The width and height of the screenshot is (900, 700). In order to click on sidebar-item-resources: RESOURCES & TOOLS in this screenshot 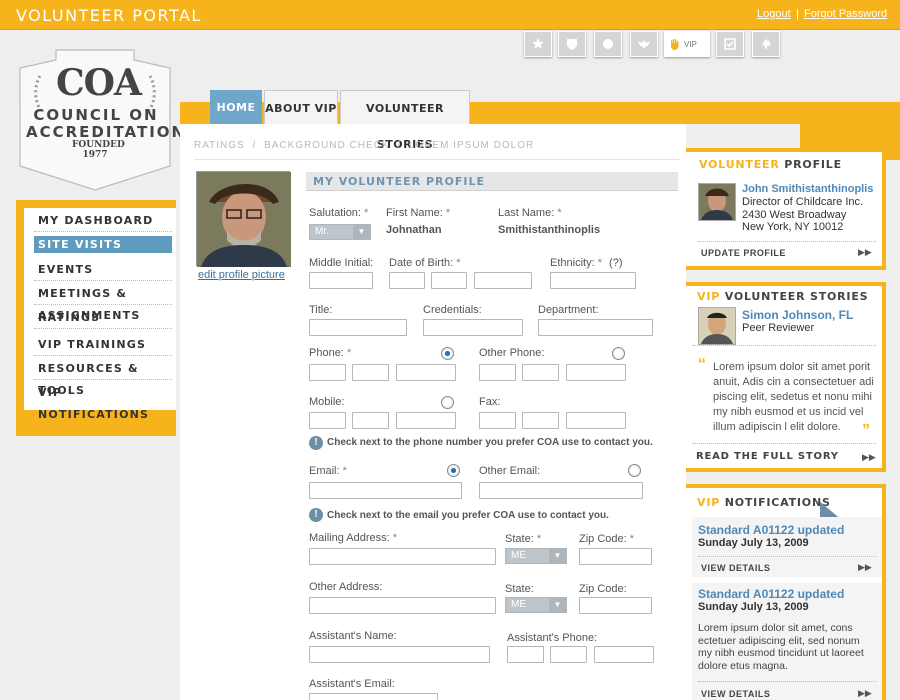, I will do `click(103, 377)`.